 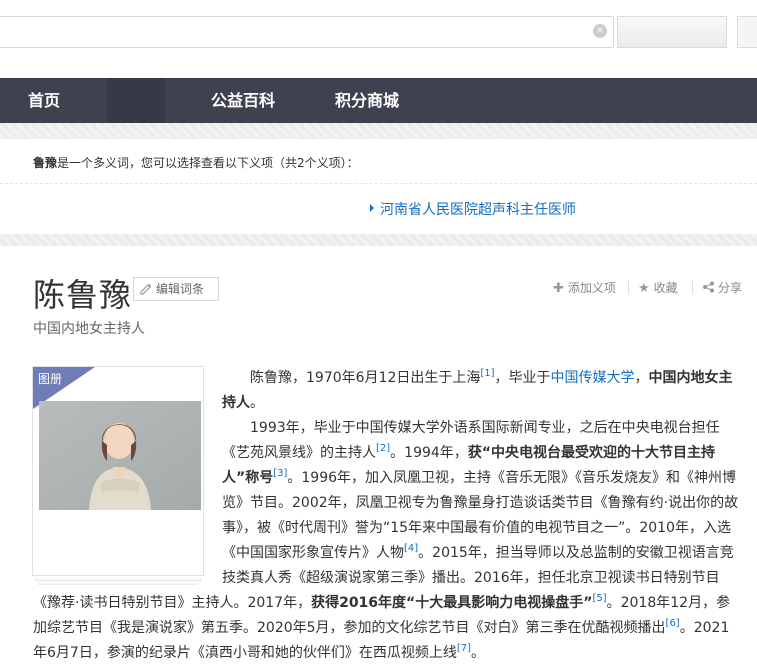 I want to click on polysemant-intro: 鲁豫是一个多义词，您可以选择查看以下义项（共2个义项）：, so click(x=196, y=162).